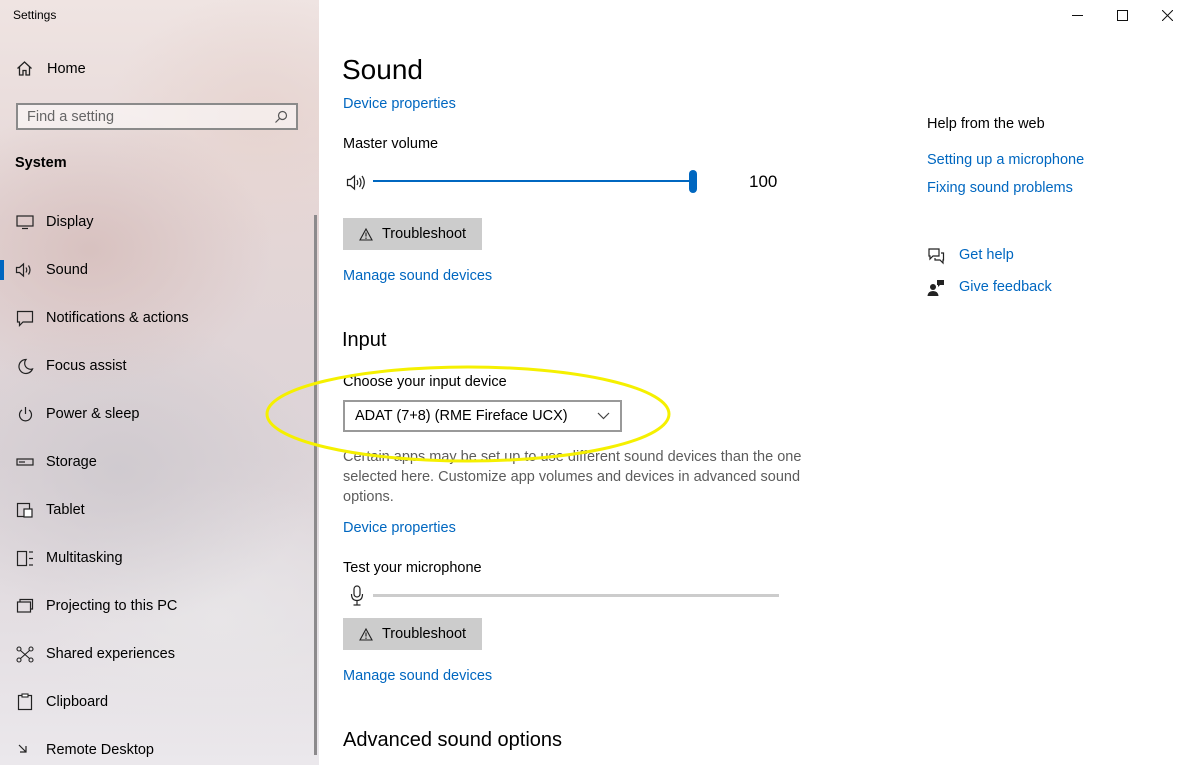 This screenshot has width=1184, height=774. I want to click on clipboard-icon, so click(25, 702).